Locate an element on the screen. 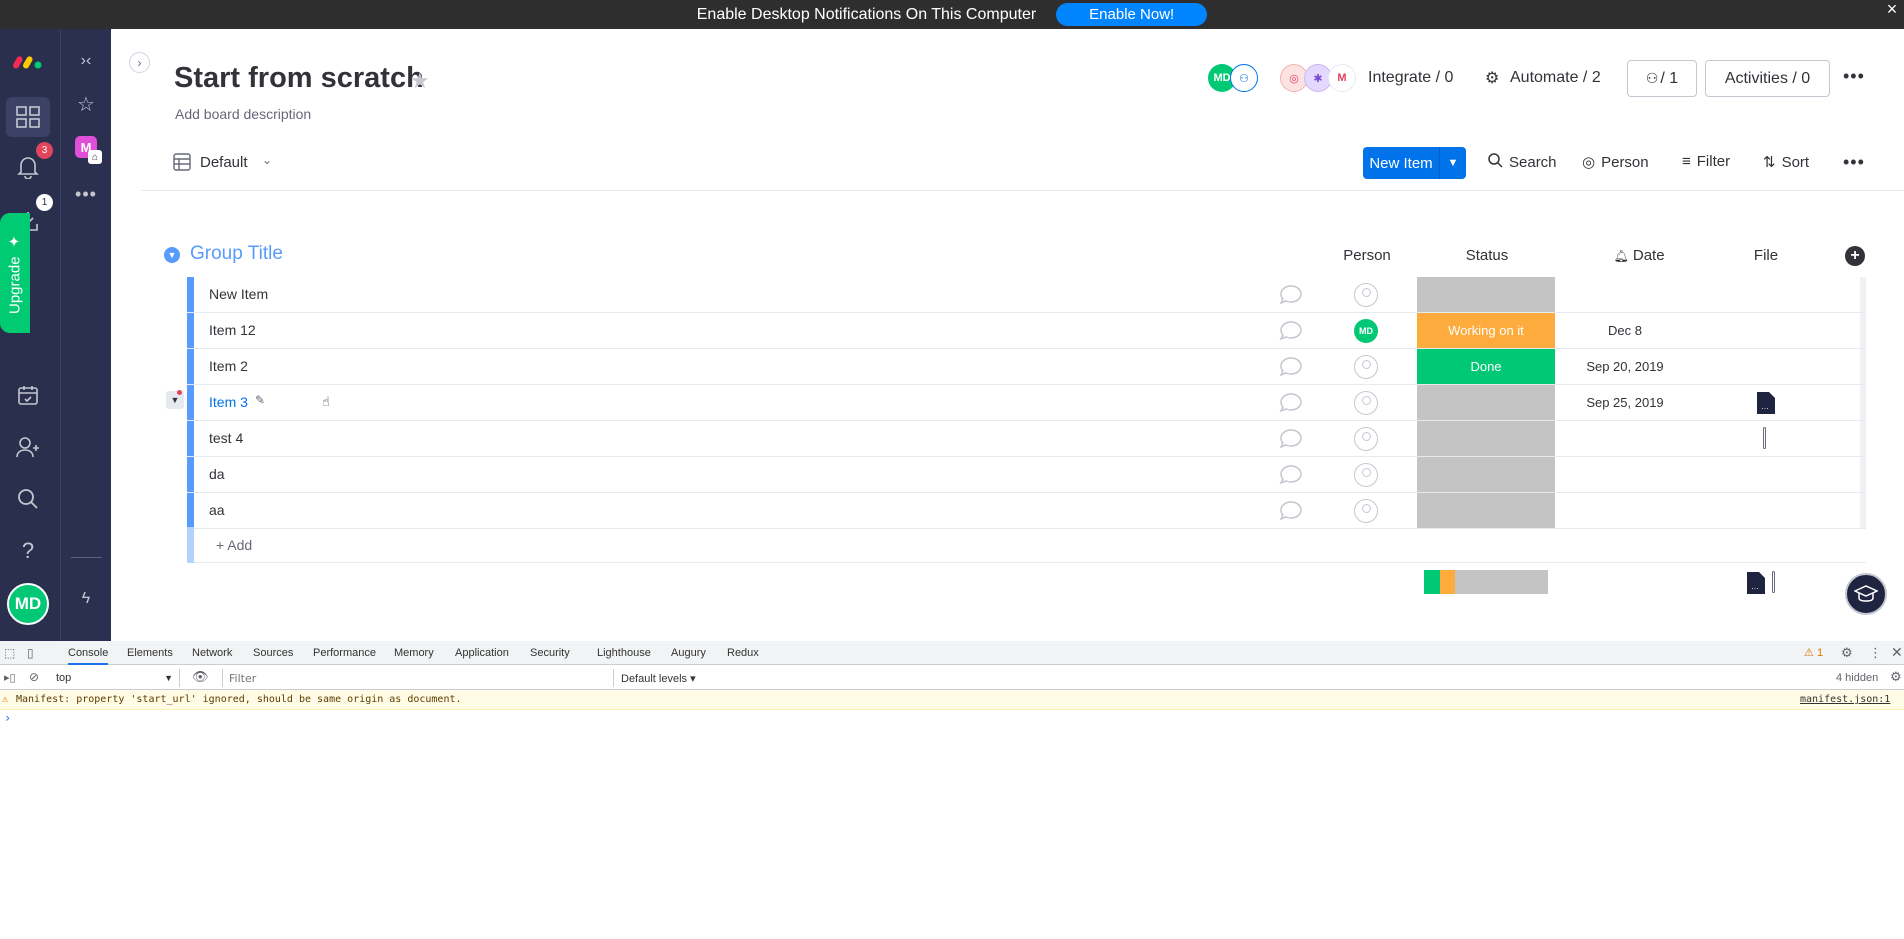  add-item-label: + Add is located at coordinates (234, 545).